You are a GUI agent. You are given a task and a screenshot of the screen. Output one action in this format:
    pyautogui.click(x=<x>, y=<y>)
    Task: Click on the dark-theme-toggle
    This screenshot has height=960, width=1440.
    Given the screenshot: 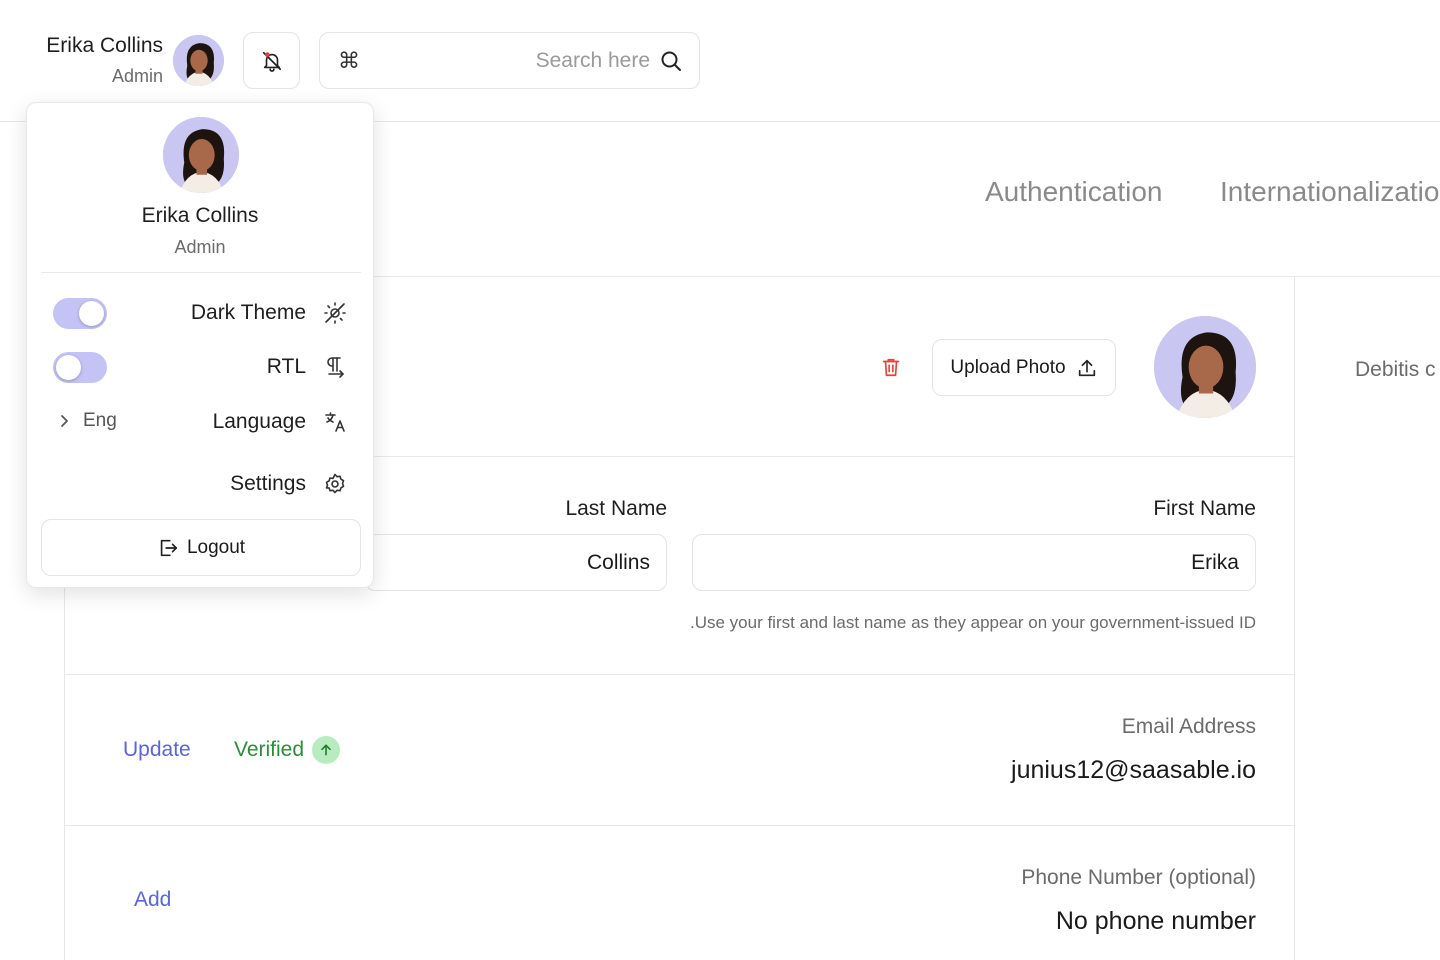 What is the action you would take?
    pyautogui.click(x=80, y=313)
    